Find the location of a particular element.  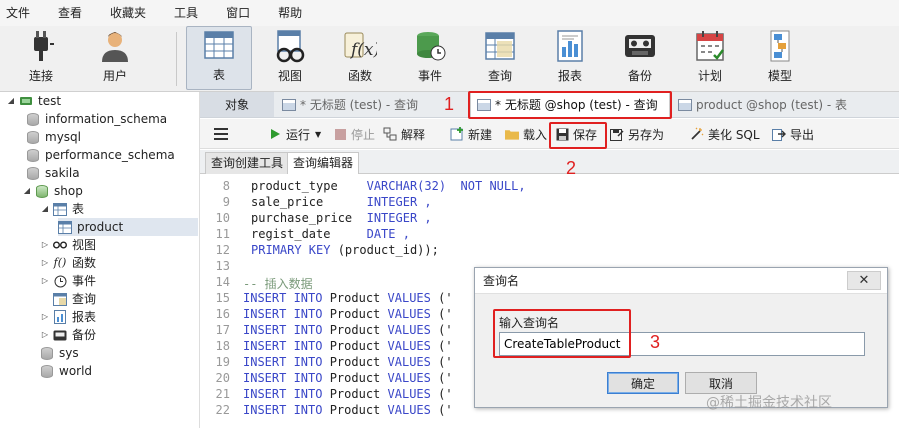

model-button: 模型 is located at coordinates (780, 58).